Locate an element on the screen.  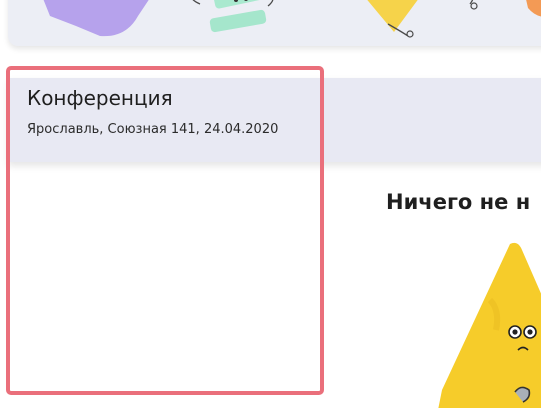
yellow-triangle-icon is located at coordinates (422, 19).